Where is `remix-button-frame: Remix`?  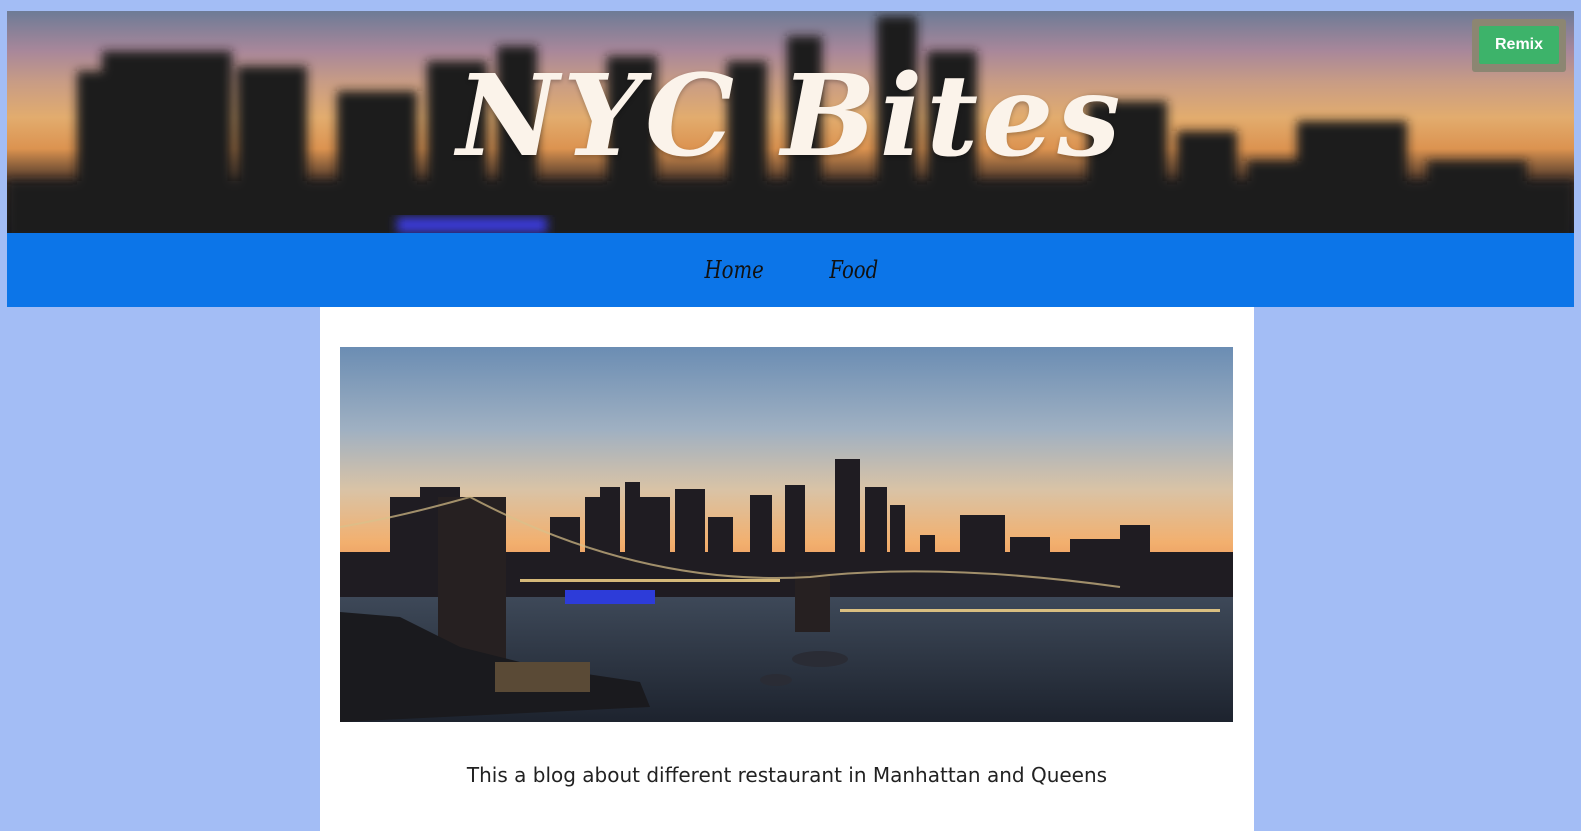 remix-button-frame: Remix is located at coordinates (1519, 45).